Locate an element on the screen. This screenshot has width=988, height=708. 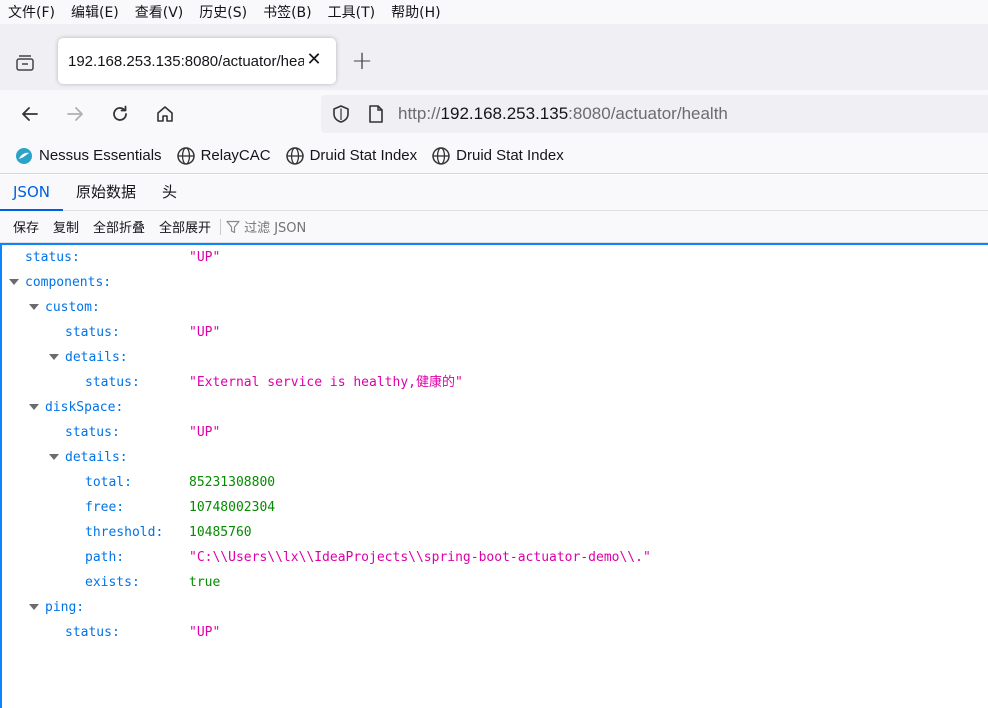
filter-placeholder: 过滤 JSON is located at coordinates (275, 228).